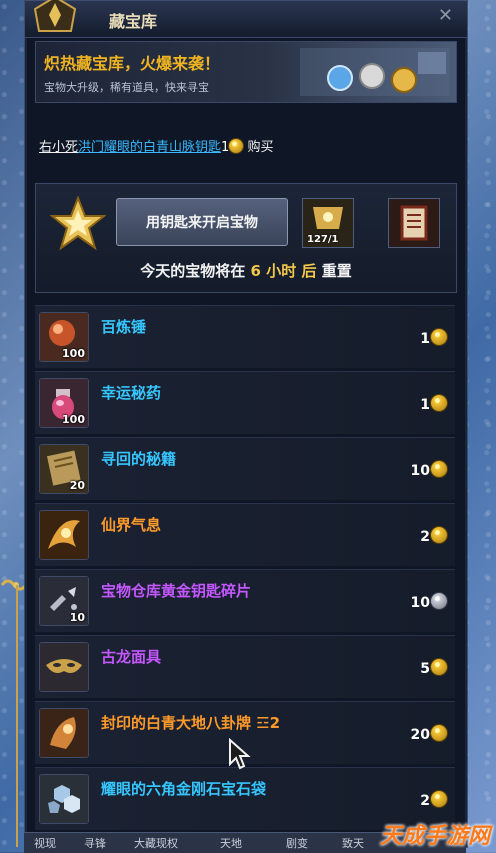 The image size is (496, 853). Describe the element at coordinates (13, 585) in the screenshot. I see `rope-ornament-icon` at that location.